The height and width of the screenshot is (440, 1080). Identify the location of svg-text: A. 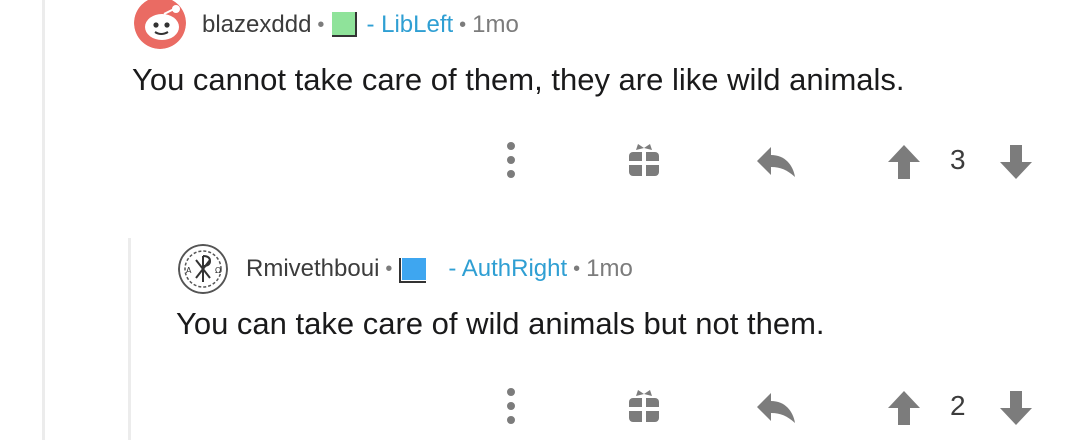
(189, 270).